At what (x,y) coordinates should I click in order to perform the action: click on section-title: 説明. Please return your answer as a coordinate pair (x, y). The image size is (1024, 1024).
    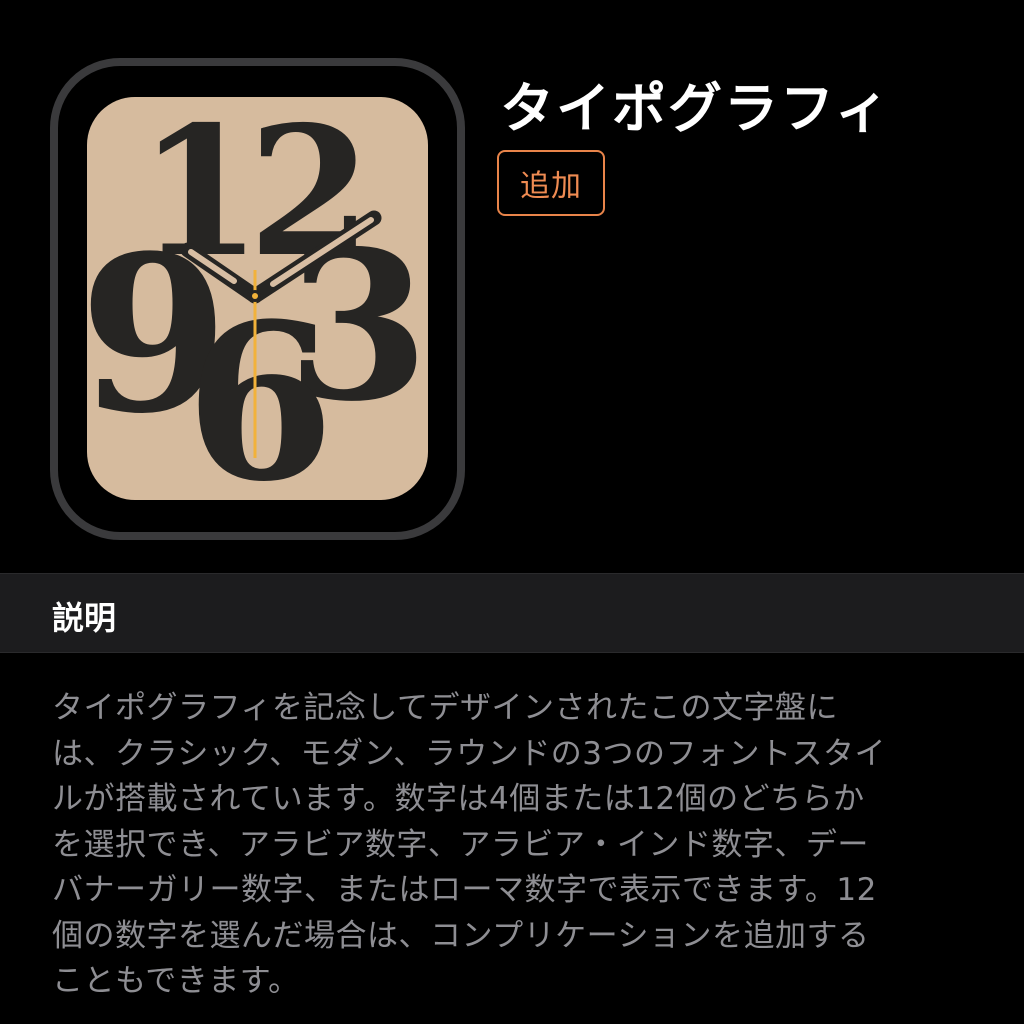
    Looking at the image, I should click on (84, 618).